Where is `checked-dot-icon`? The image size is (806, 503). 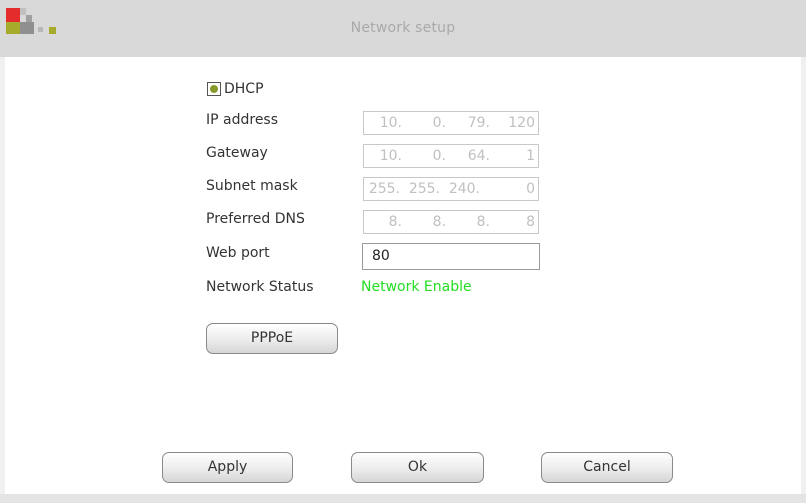 checked-dot-icon is located at coordinates (214, 89).